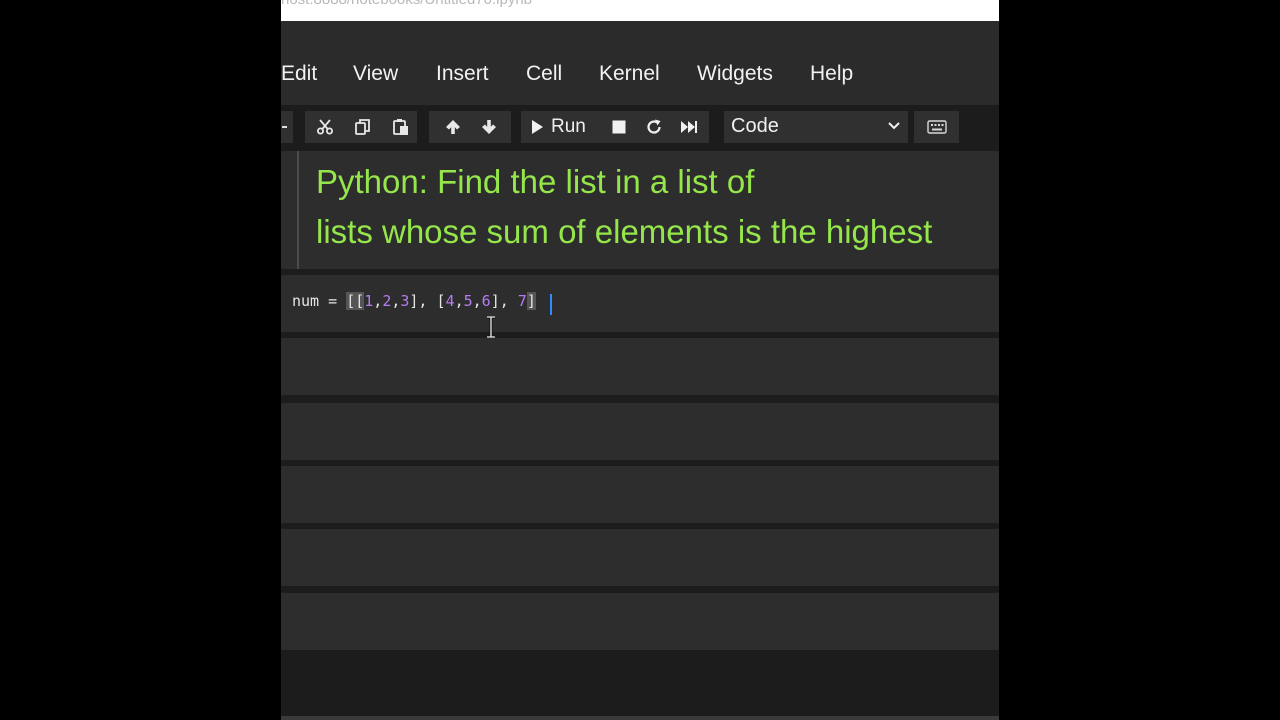 Image resolution: width=1280 pixels, height=720 pixels. I want to click on code-number: 1, so click(369, 301).